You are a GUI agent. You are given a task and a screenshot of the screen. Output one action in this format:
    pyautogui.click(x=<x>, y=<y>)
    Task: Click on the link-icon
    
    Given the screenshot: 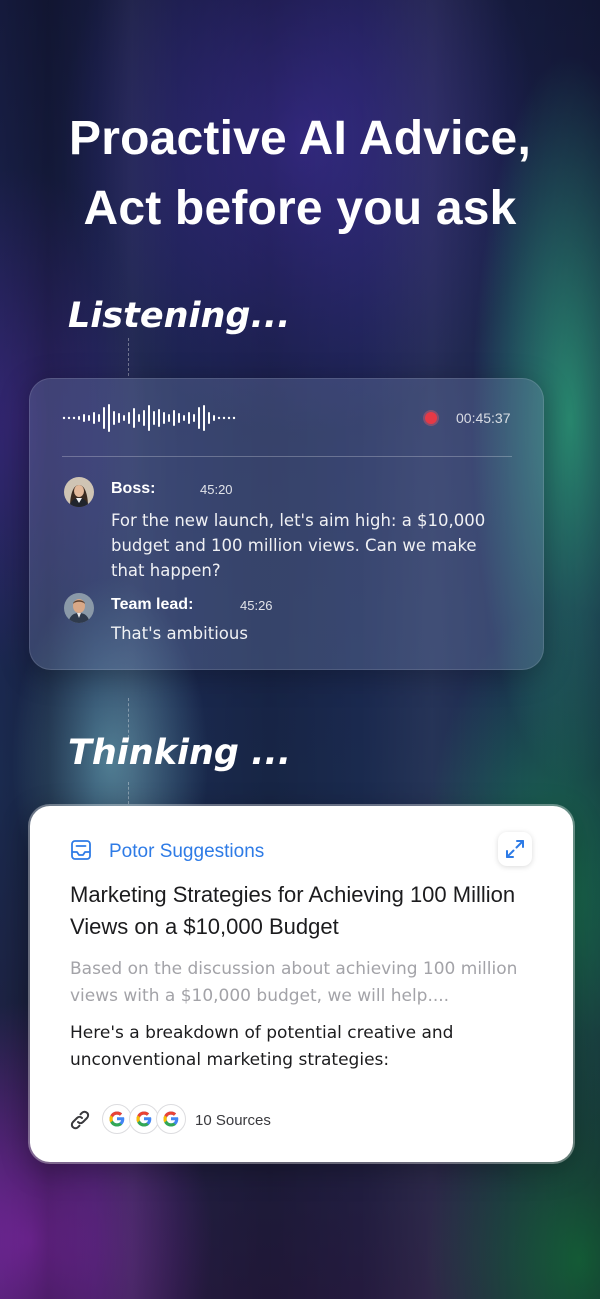 What is the action you would take?
    pyautogui.click(x=80, y=1120)
    